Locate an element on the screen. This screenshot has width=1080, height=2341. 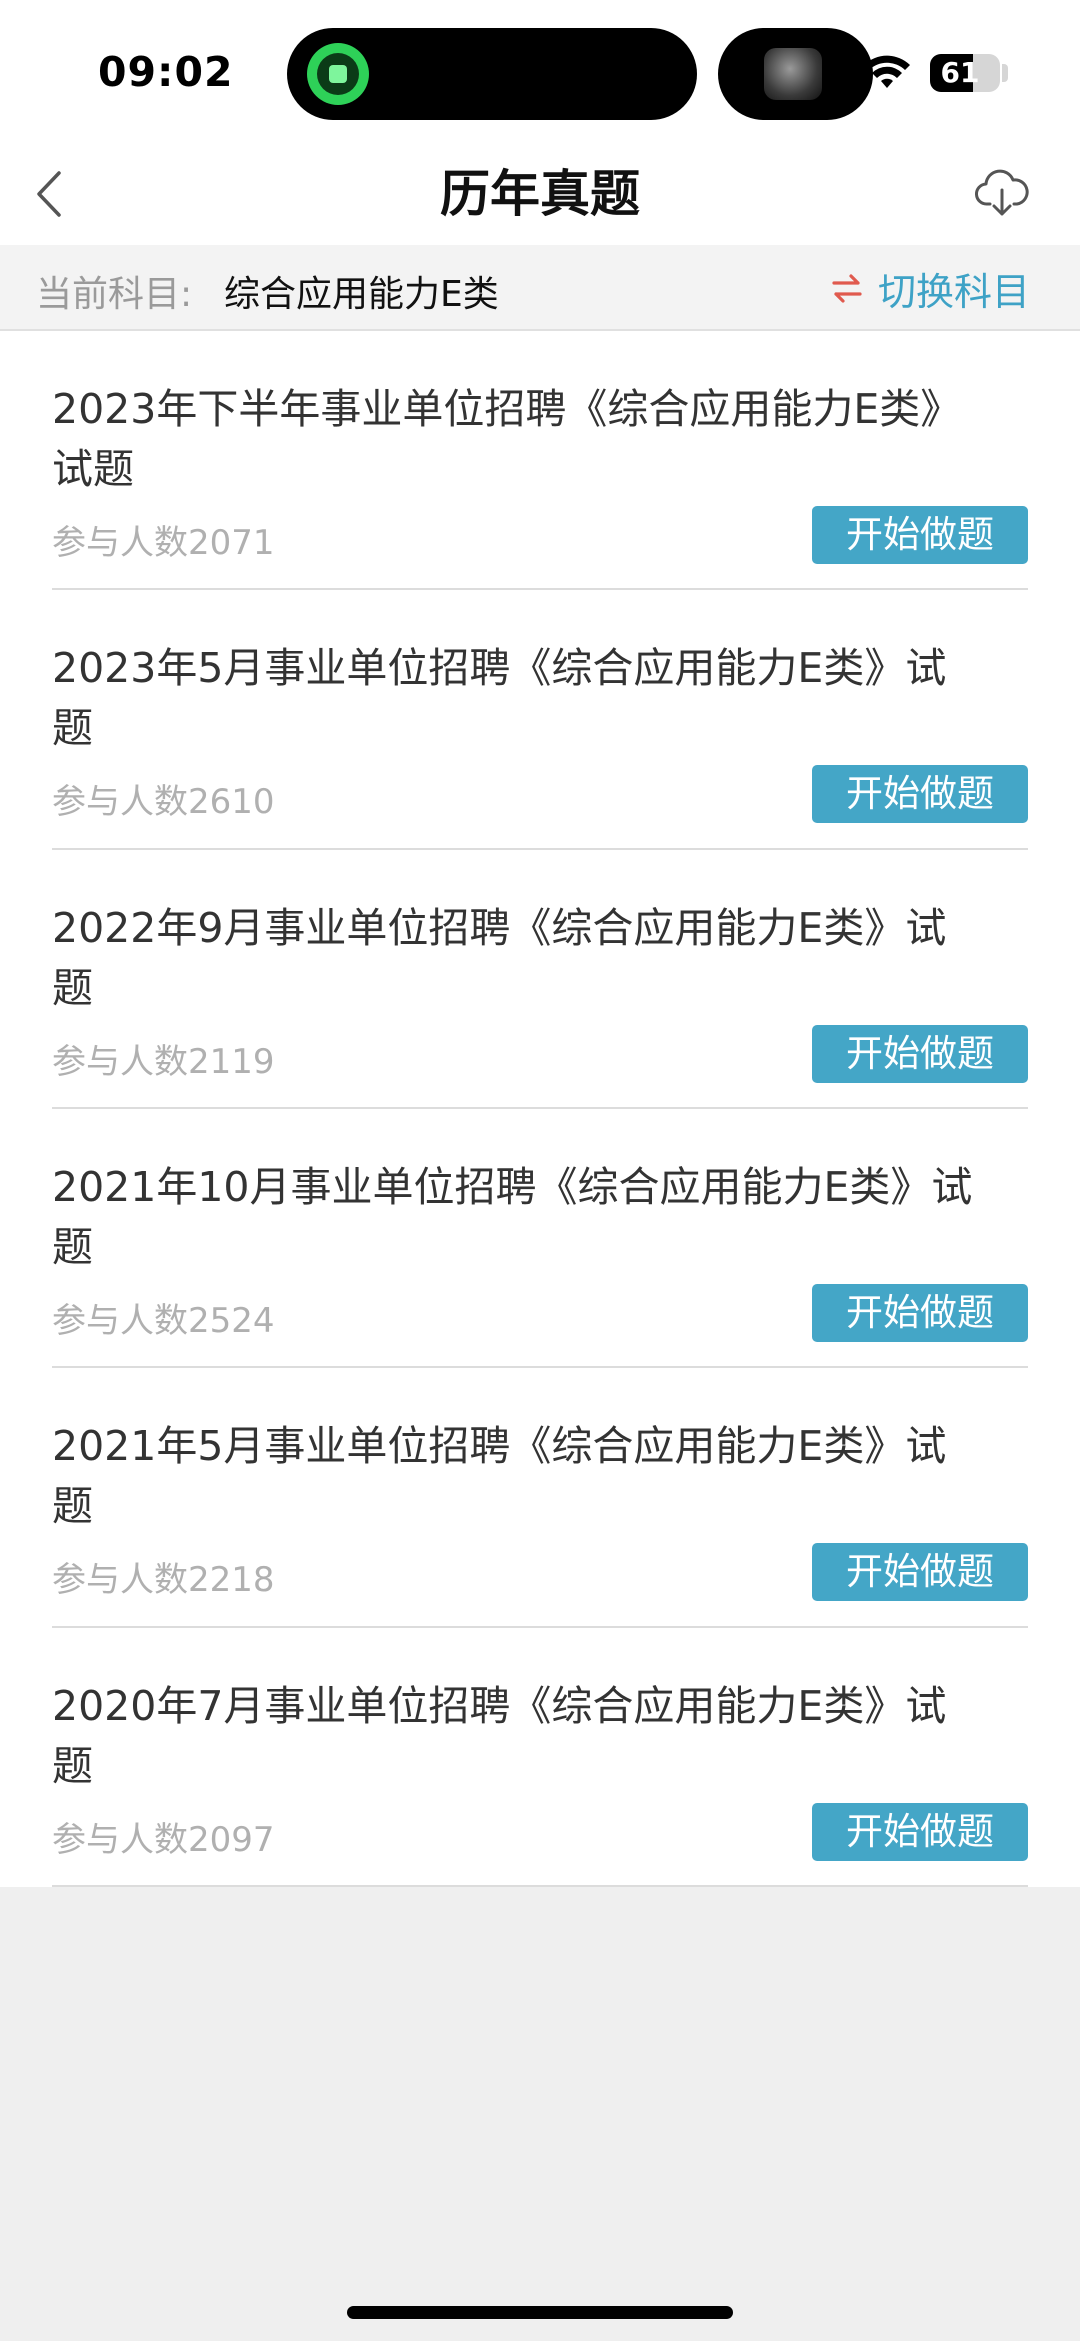
exam-list-item: 2022年9月事业单位招聘《综合应用能力E类》试题 参与人数2119 开始做题 is located at coordinates (540, 979).